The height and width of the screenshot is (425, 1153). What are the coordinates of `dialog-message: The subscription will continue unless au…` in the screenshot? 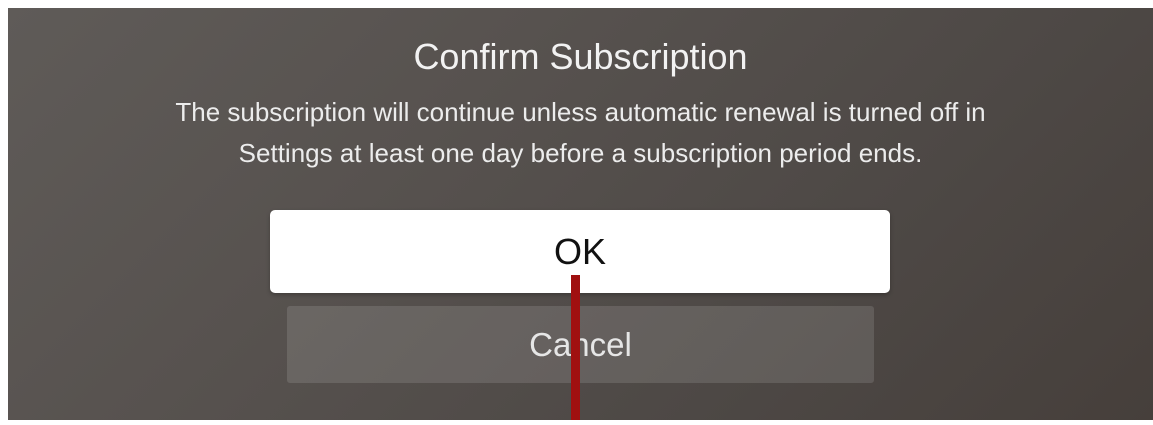 It's located at (580, 132).